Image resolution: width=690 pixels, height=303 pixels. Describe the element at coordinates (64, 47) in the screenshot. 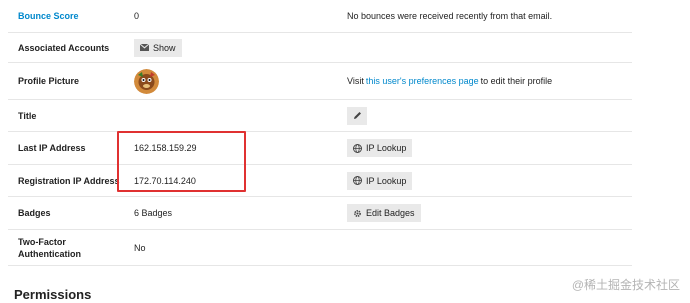

I see `associated-accounts-label: Associated Accounts` at that location.